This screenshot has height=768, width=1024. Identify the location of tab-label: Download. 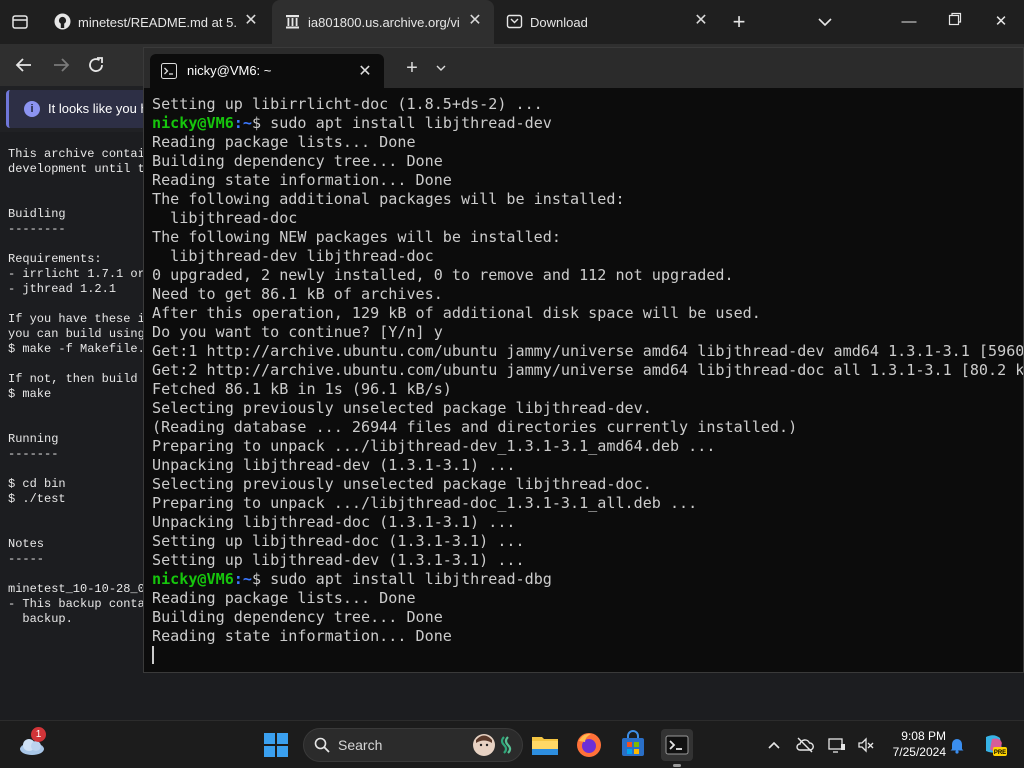
(559, 22).